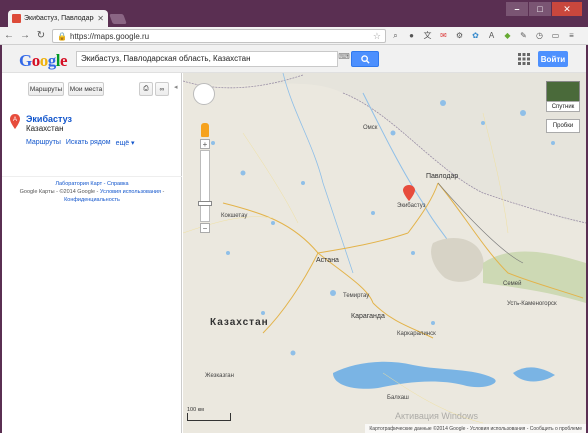  I want to click on gear-icon: ⚙, so click(459, 35).